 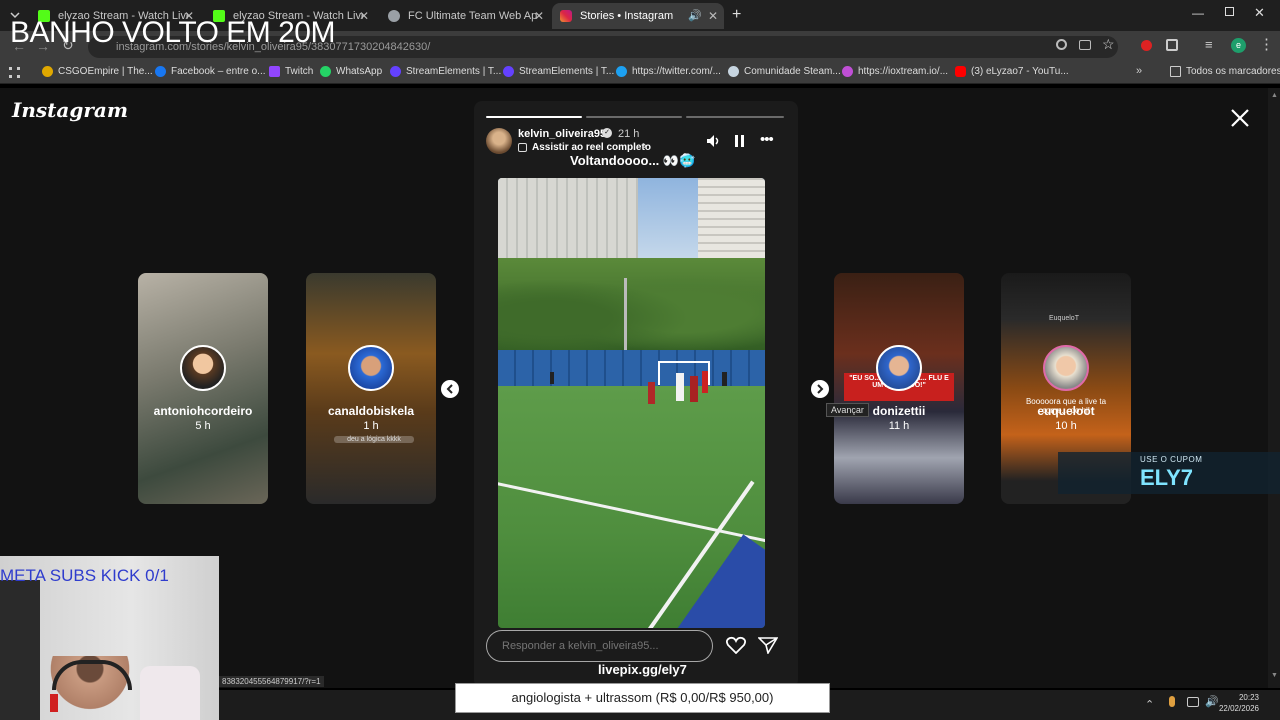 I want to click on coupon-overlay: USE O CUPOM ELY7, so click(x=1169, y=473).